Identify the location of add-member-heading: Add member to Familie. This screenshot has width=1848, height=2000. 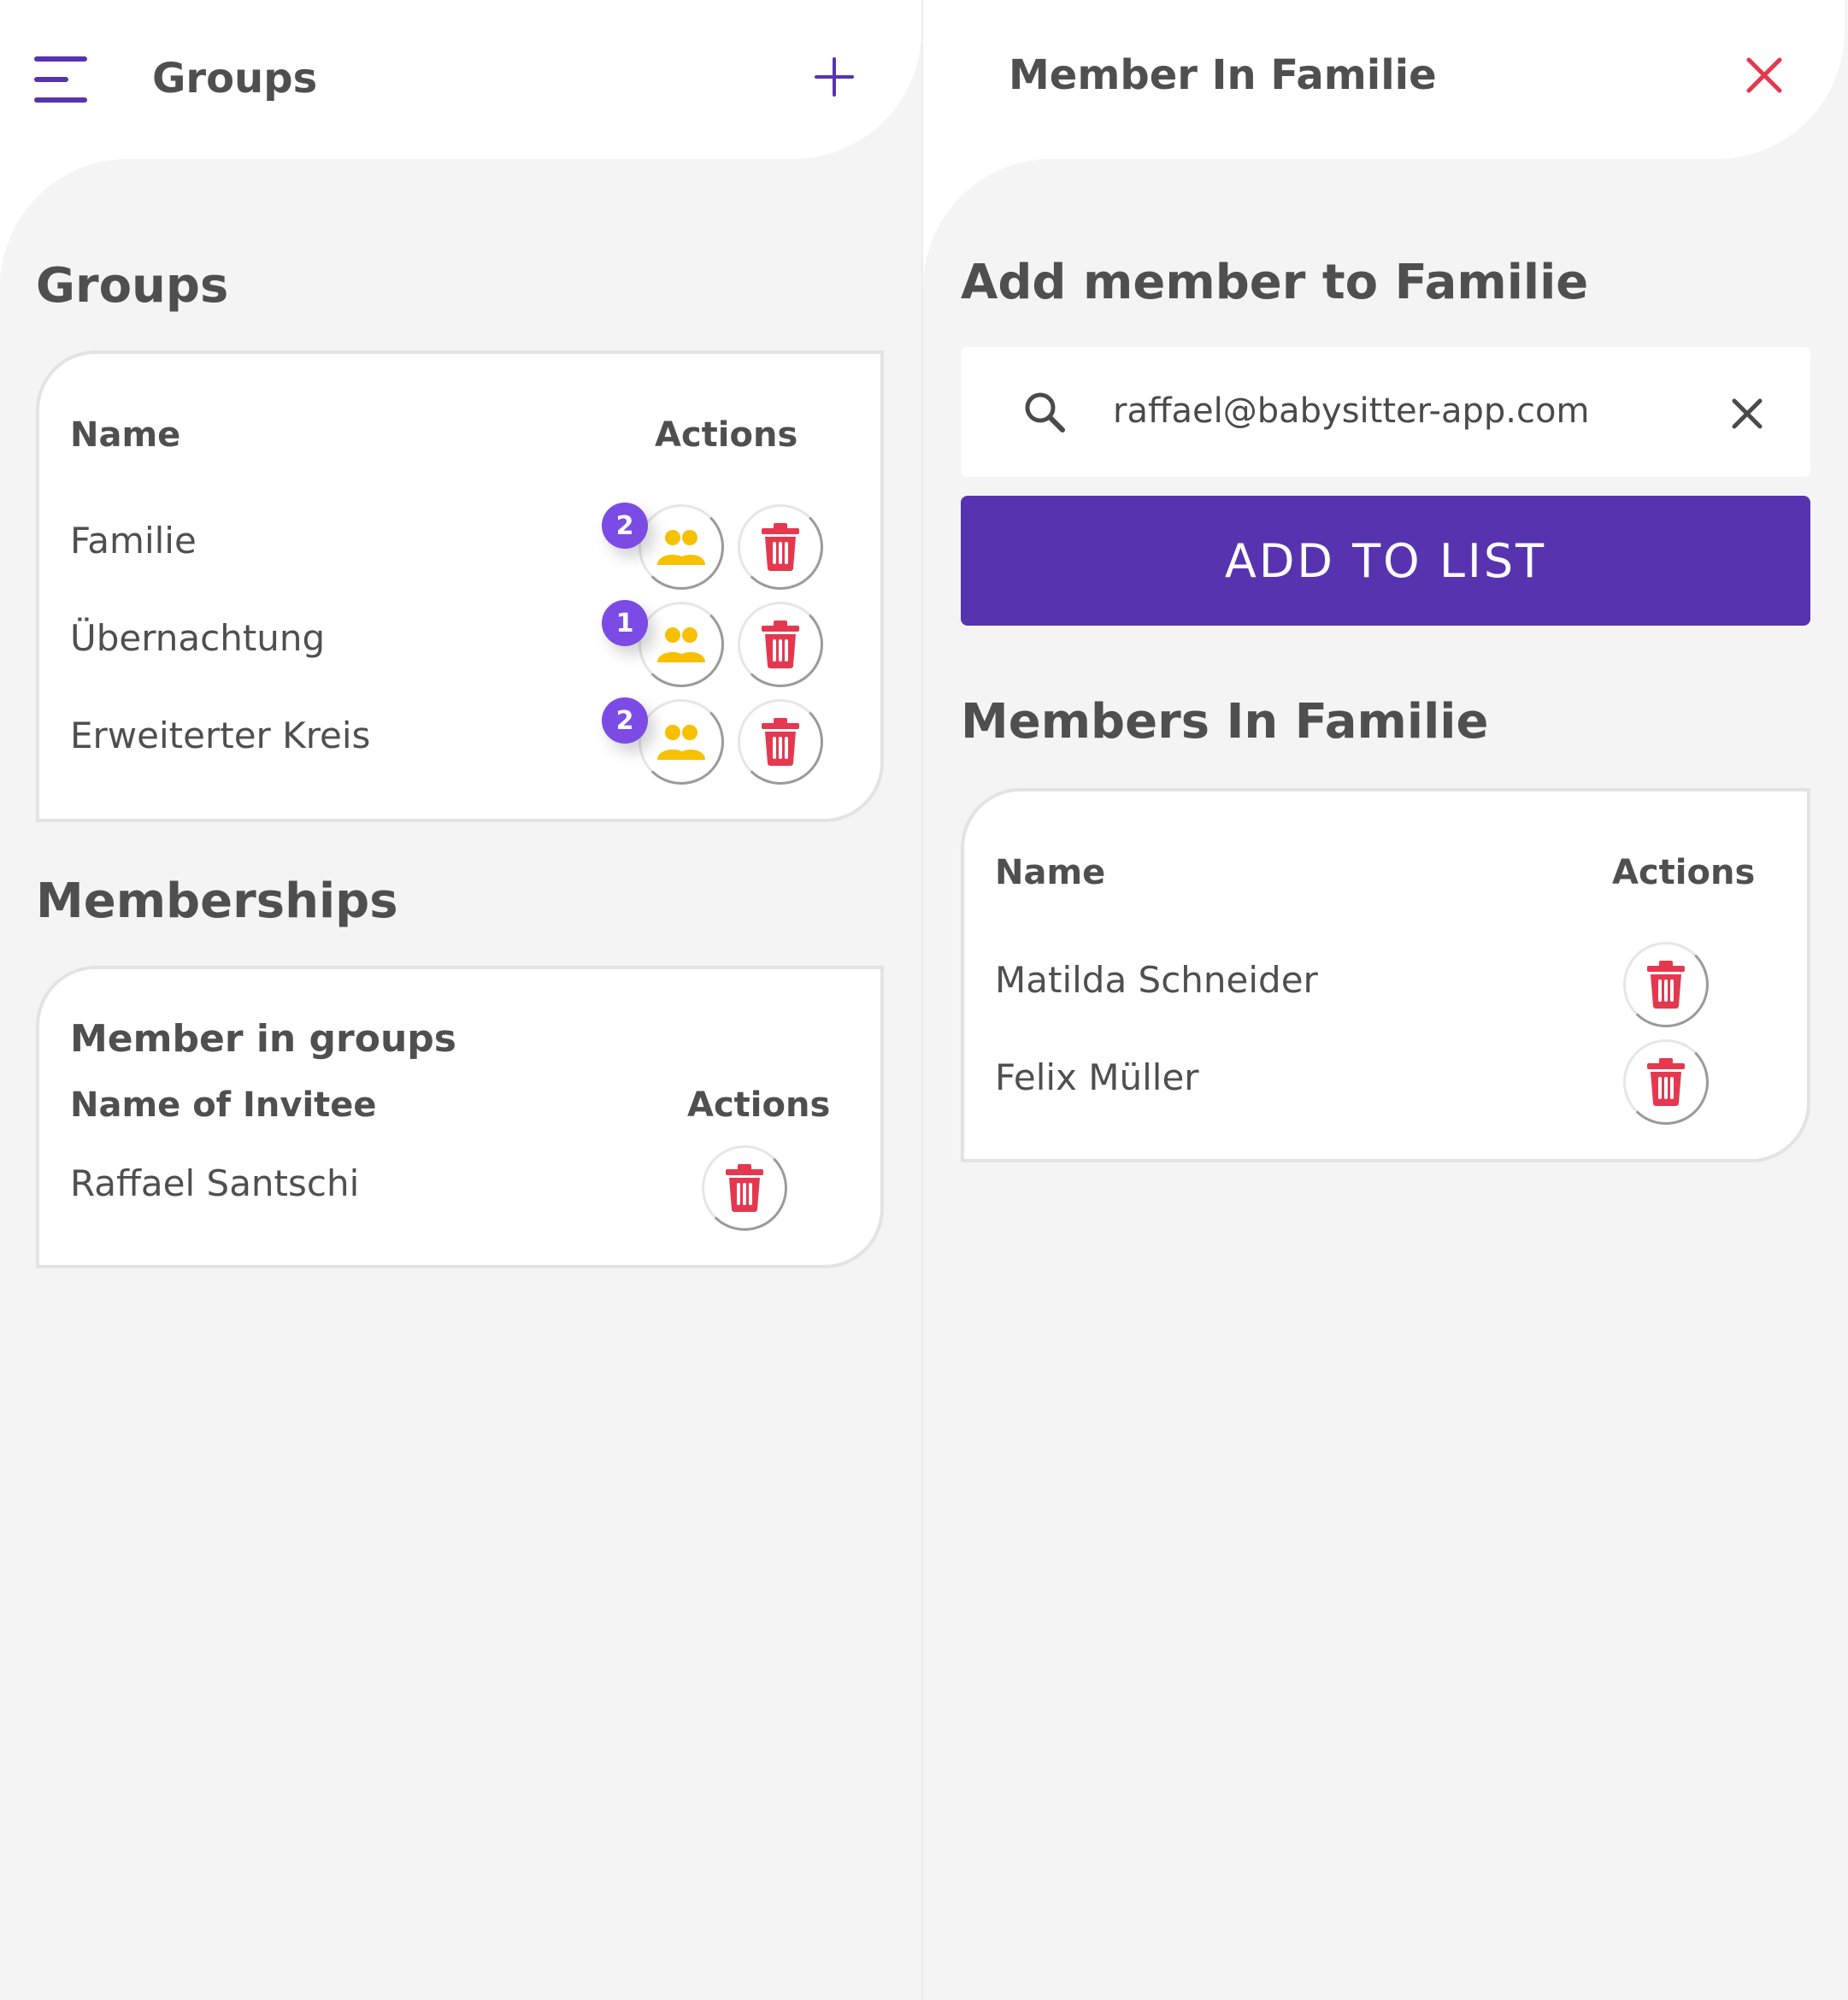
(1275, 282).